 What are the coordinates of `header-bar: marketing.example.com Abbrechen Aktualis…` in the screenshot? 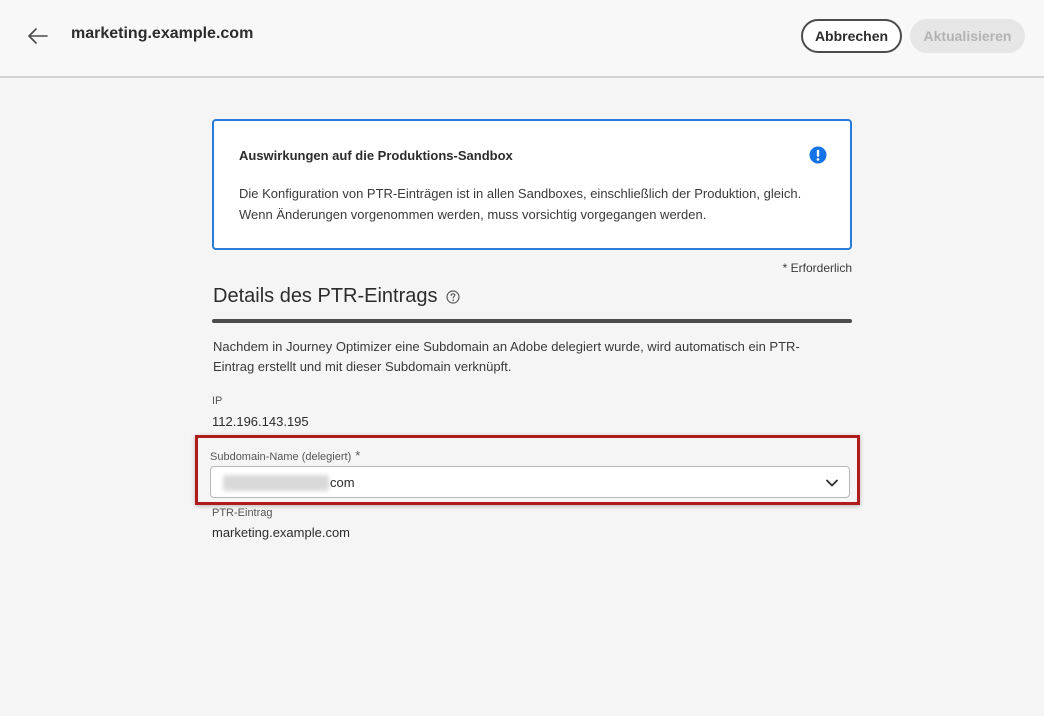 It's located at (522, 39).